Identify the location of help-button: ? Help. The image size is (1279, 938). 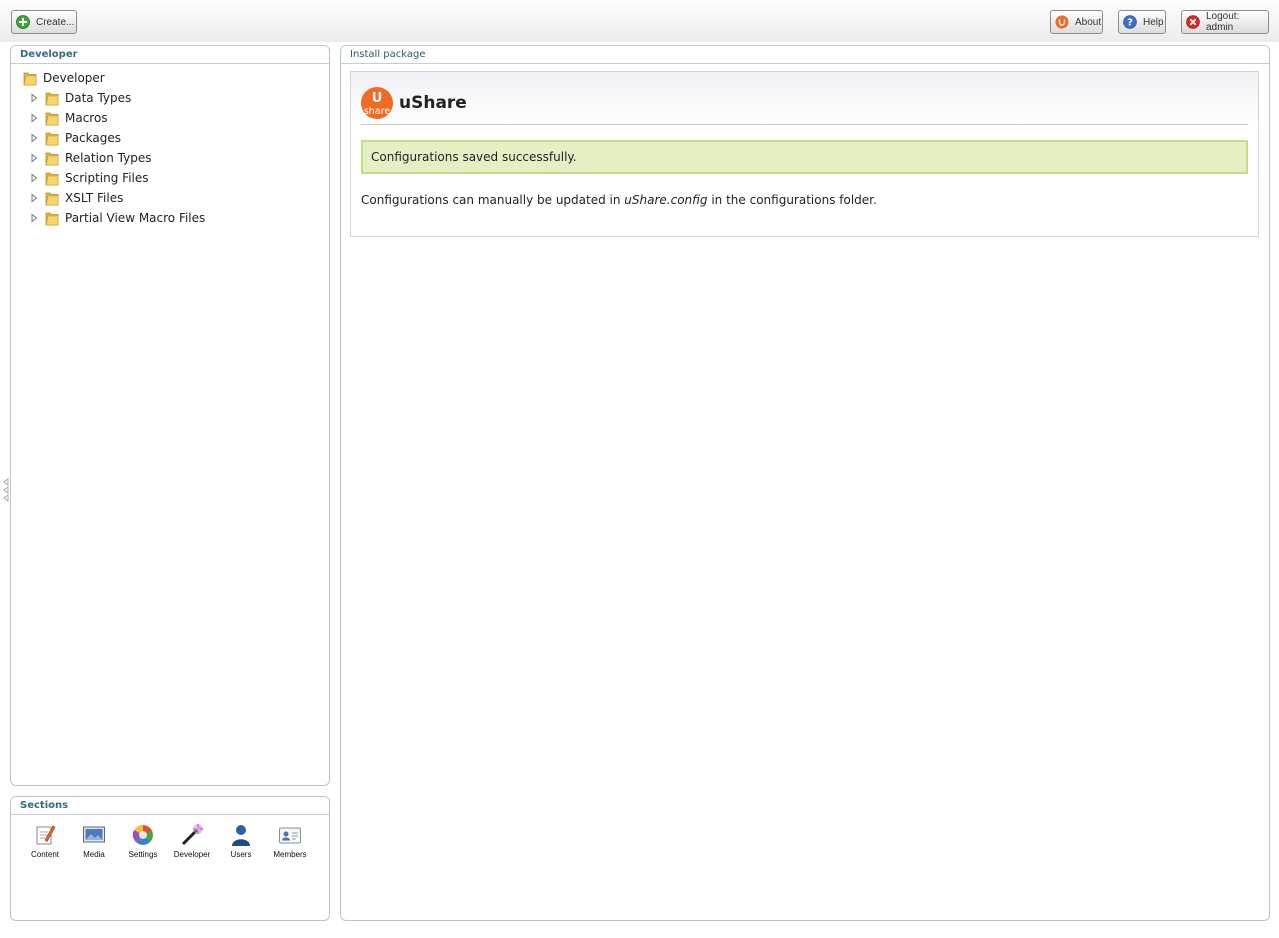
(1142, 22).